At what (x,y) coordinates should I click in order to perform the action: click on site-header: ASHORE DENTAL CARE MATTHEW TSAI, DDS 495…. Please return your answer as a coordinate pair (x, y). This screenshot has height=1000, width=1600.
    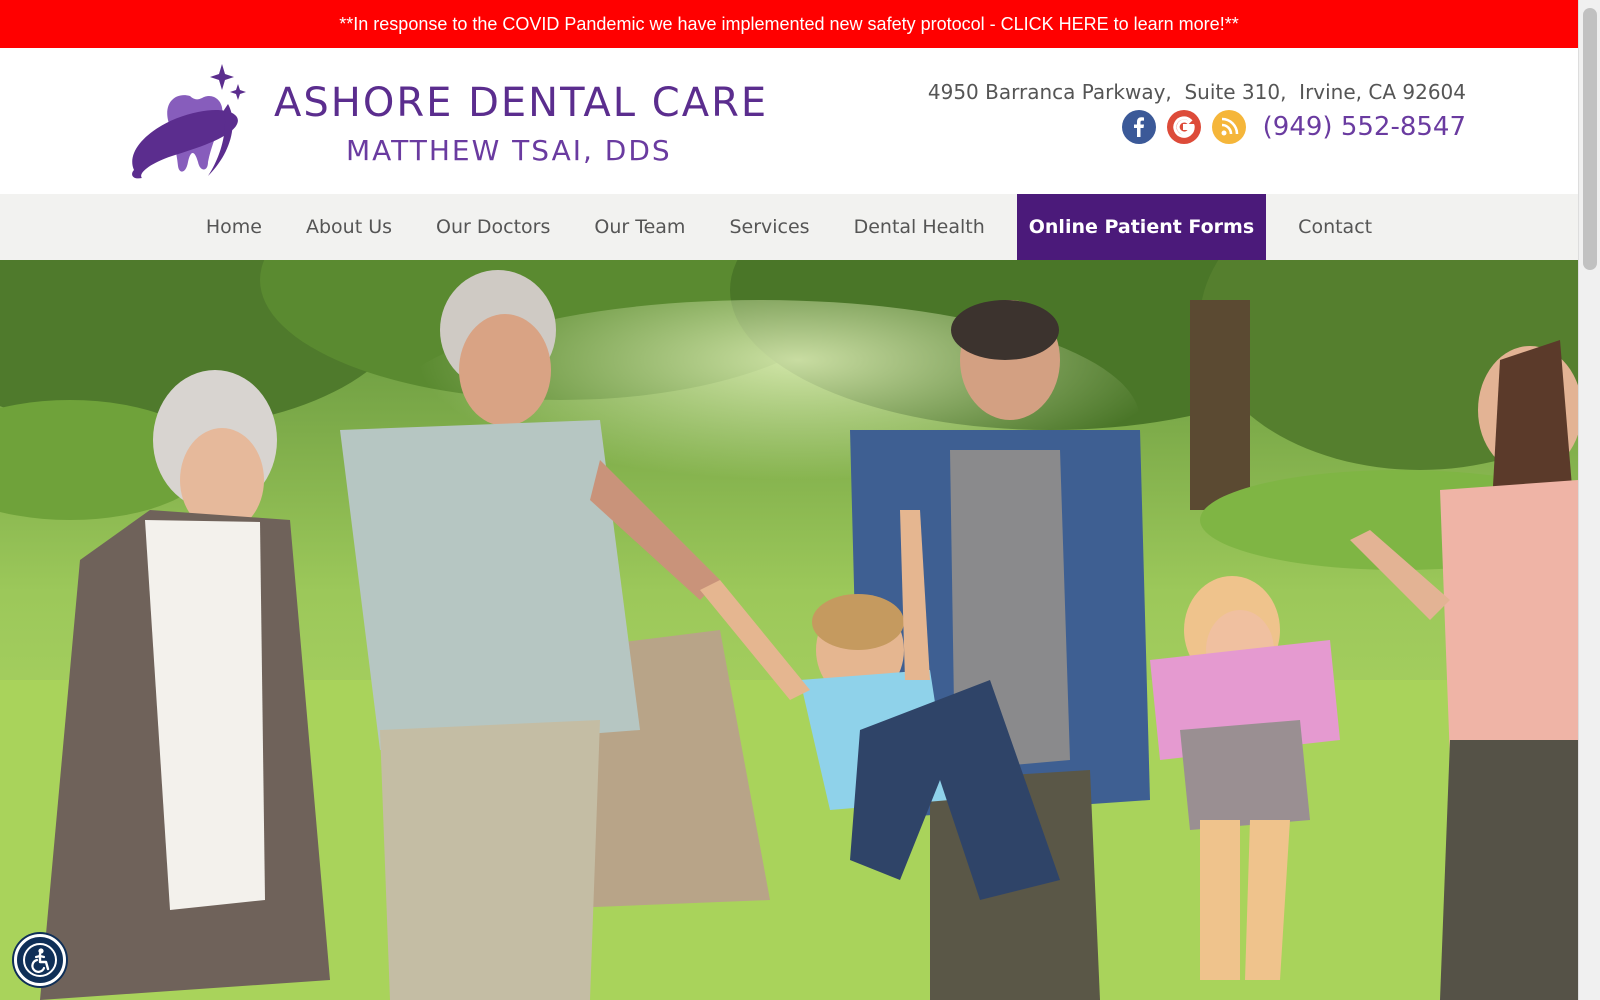
    Looking at the image, I should click on (789, 121).